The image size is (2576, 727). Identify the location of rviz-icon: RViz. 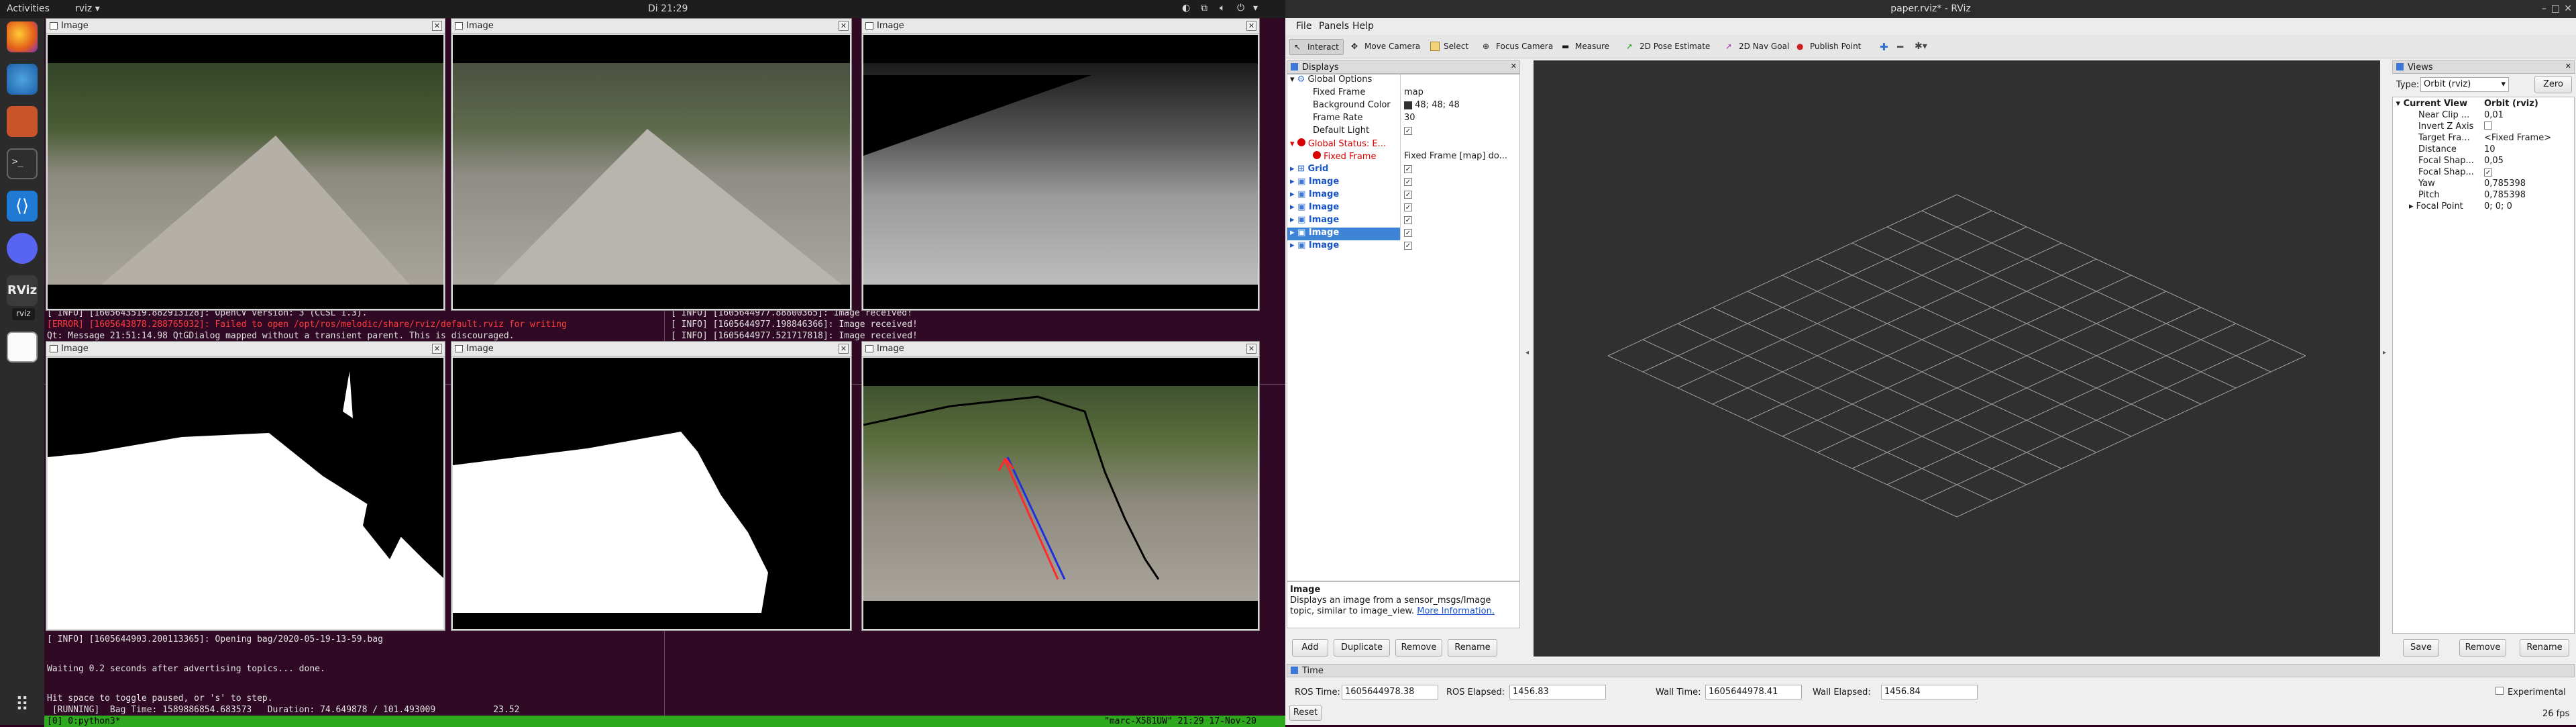
(22, 290).